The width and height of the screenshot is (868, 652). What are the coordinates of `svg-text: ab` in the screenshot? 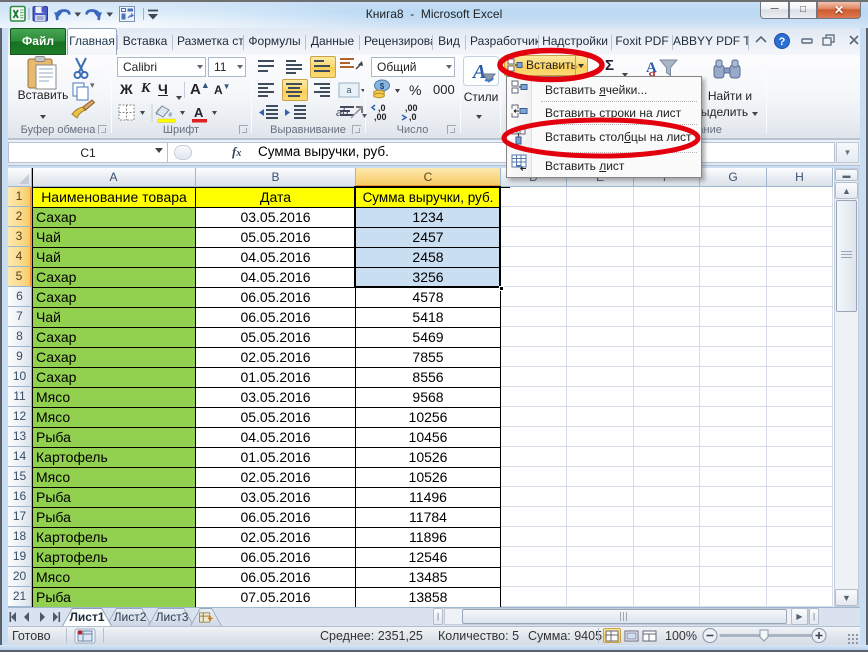 It's located at (342, 113).